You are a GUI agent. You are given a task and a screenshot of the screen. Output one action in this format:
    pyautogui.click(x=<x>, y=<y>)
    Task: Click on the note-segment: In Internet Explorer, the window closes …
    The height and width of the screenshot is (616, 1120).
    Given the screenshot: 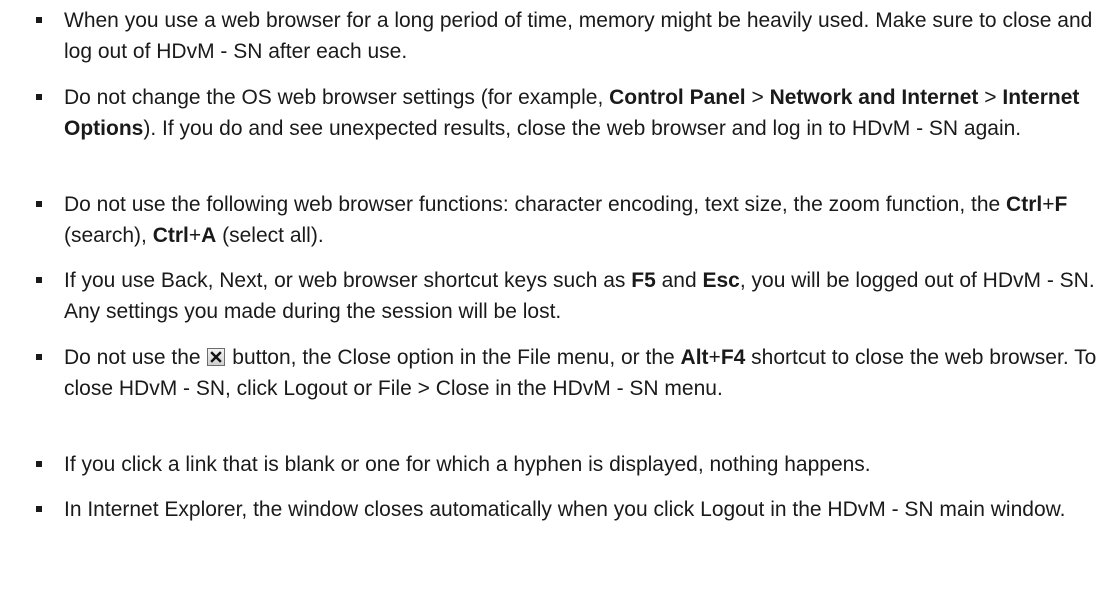 What is the action you would take?
    pyautogui.click(x=565, y=509)
    